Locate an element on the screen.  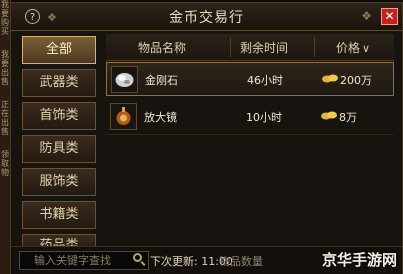
category-armor: 防具类 is located at coordinates (59, 149).